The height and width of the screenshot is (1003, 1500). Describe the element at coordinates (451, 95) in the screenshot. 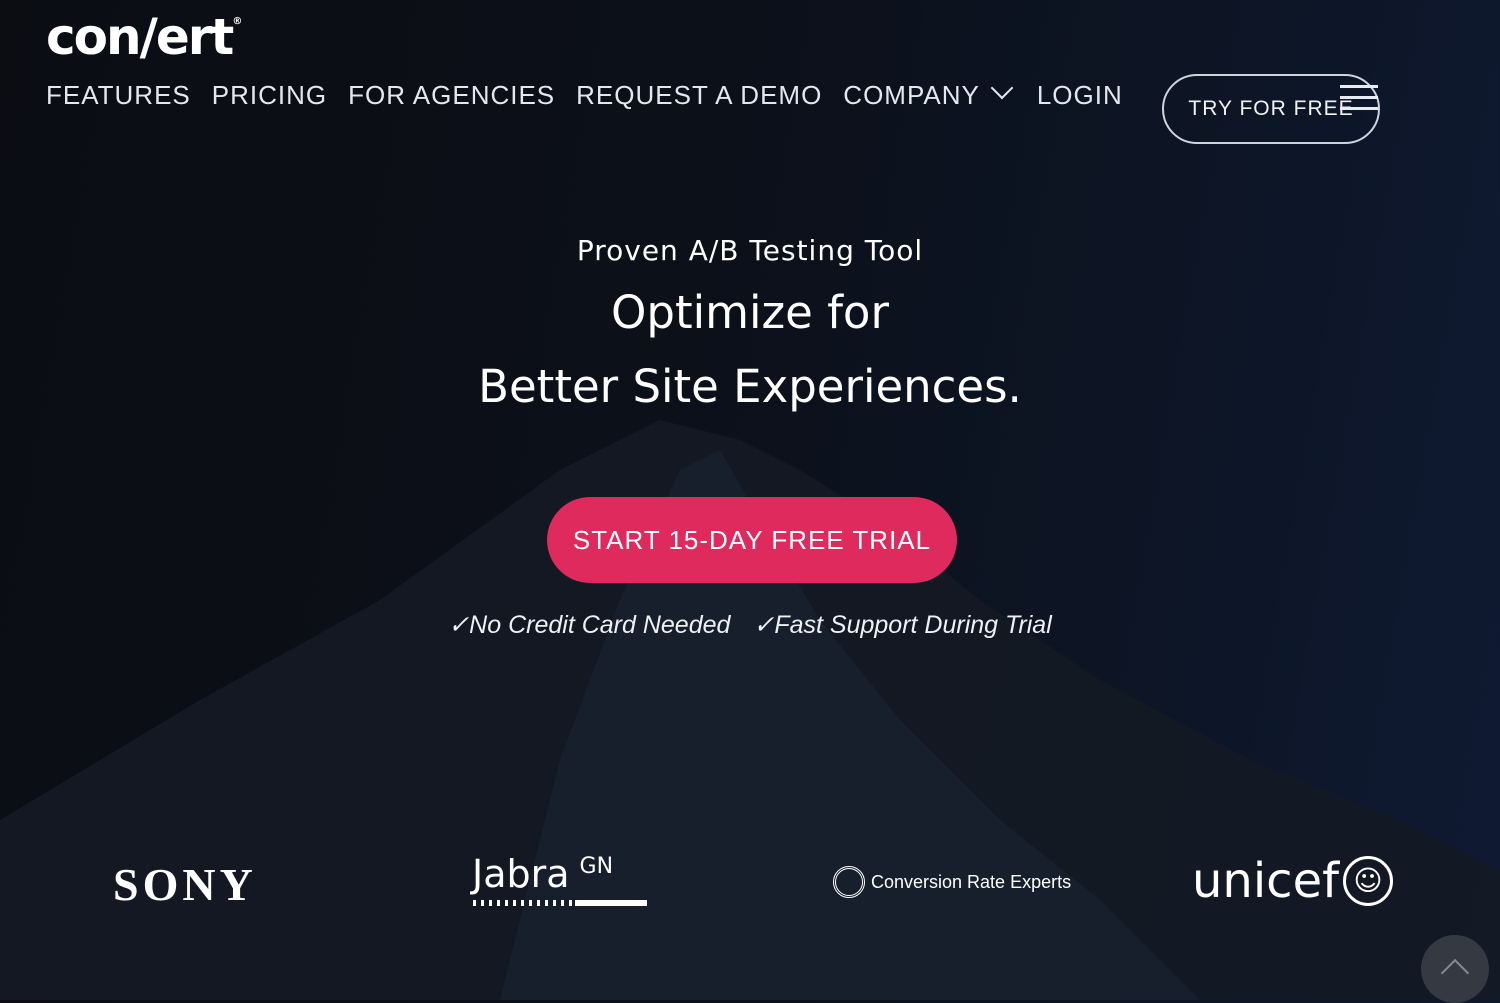

I see `nav-for-agencies: FOR AGENCIES` at that location.